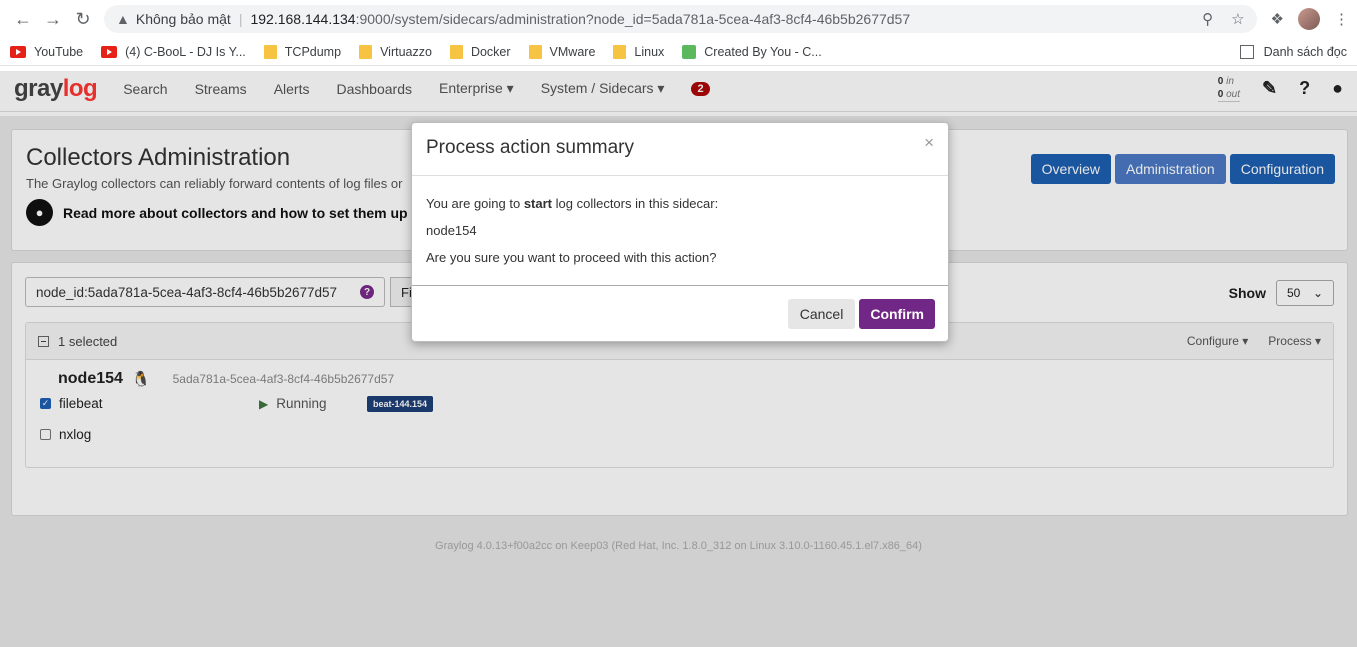  I want to click on bookmark-docker: Docker, so click(480, 51).